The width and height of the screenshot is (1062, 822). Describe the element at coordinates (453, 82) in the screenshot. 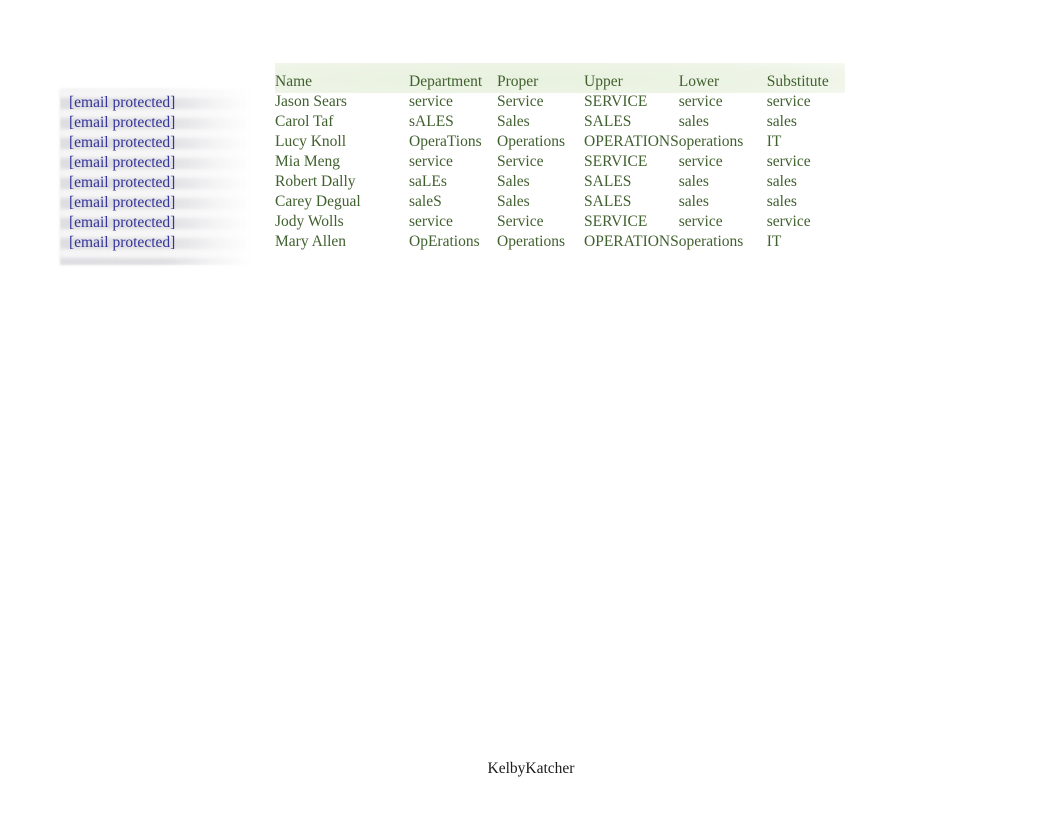

I see `column-header-department: Department` at that location.